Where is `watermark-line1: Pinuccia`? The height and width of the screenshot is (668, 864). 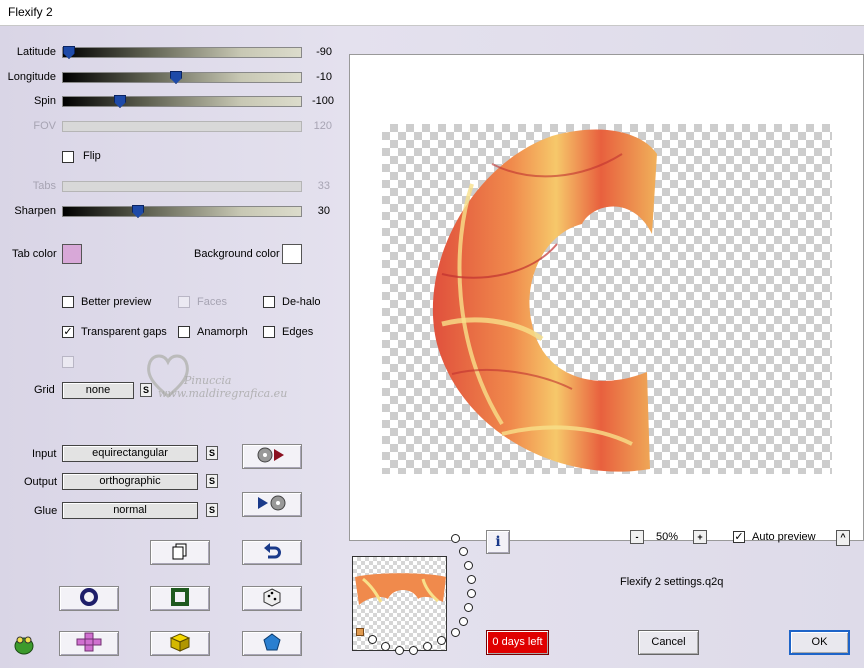 watermark-line1: Pinuccia is located at coordinates (208, 380).